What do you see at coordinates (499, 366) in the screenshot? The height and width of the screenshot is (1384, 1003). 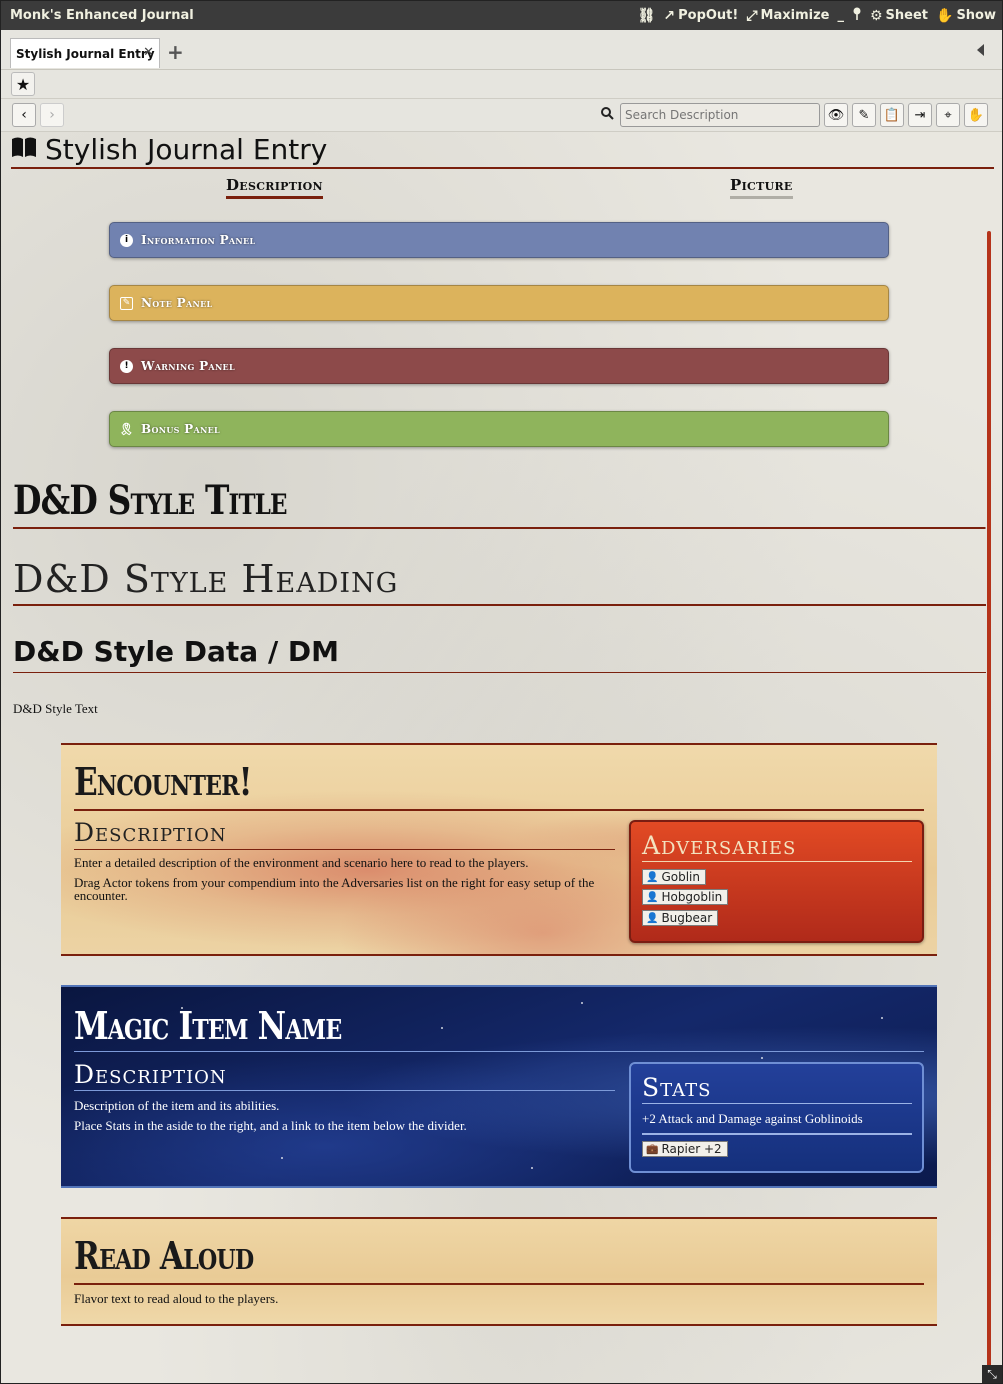 I see `warning-panel: ! Warning Panel` at bounding box center [499, 366].